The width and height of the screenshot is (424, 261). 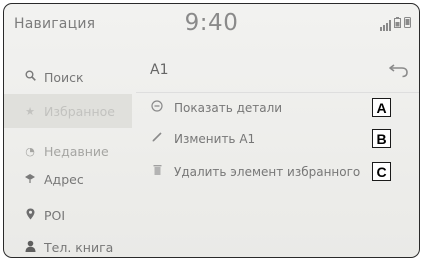 What do you see at coordinates (30, 215) in the screenshot?
I see `poi-icon` at bounding box center [30, 215].